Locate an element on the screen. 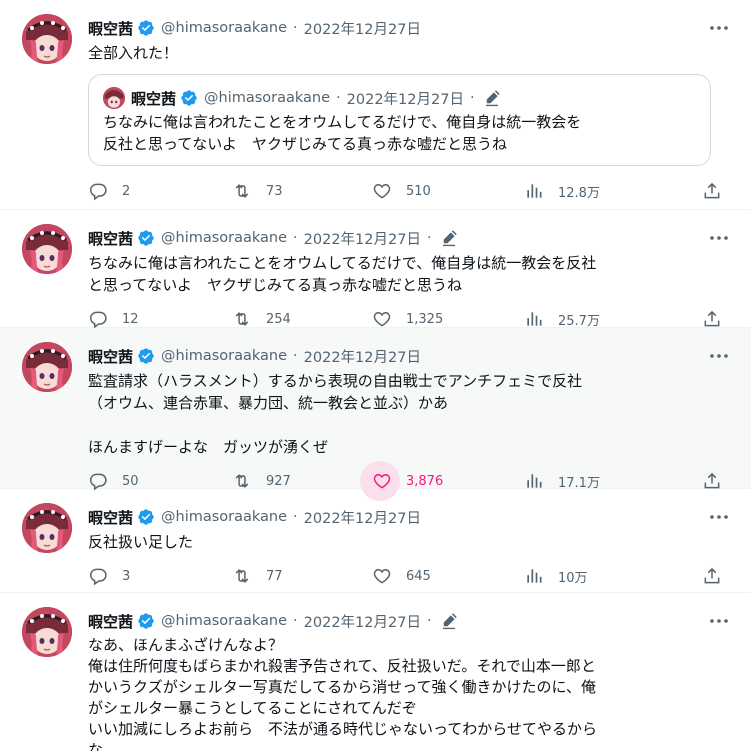 The height and width of the screenshot is (751, 751). like-count: 645 is located at coordinates (418, 576).